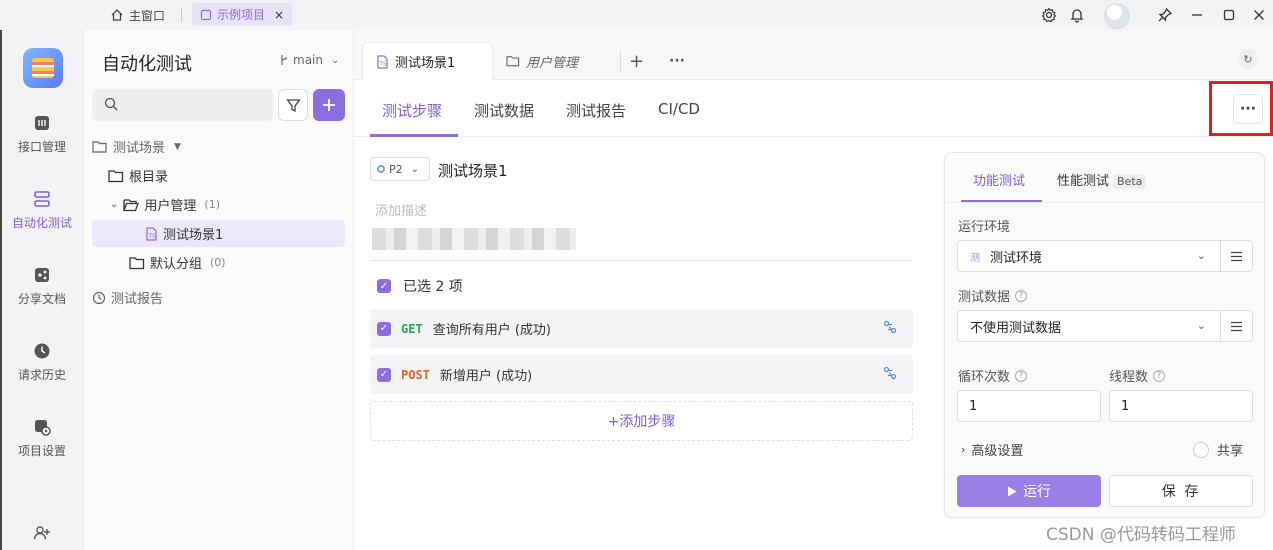 Image resolution: width=1273 pixels, height=550 pixels. I want to click on automation-icon, so click(42, 199).